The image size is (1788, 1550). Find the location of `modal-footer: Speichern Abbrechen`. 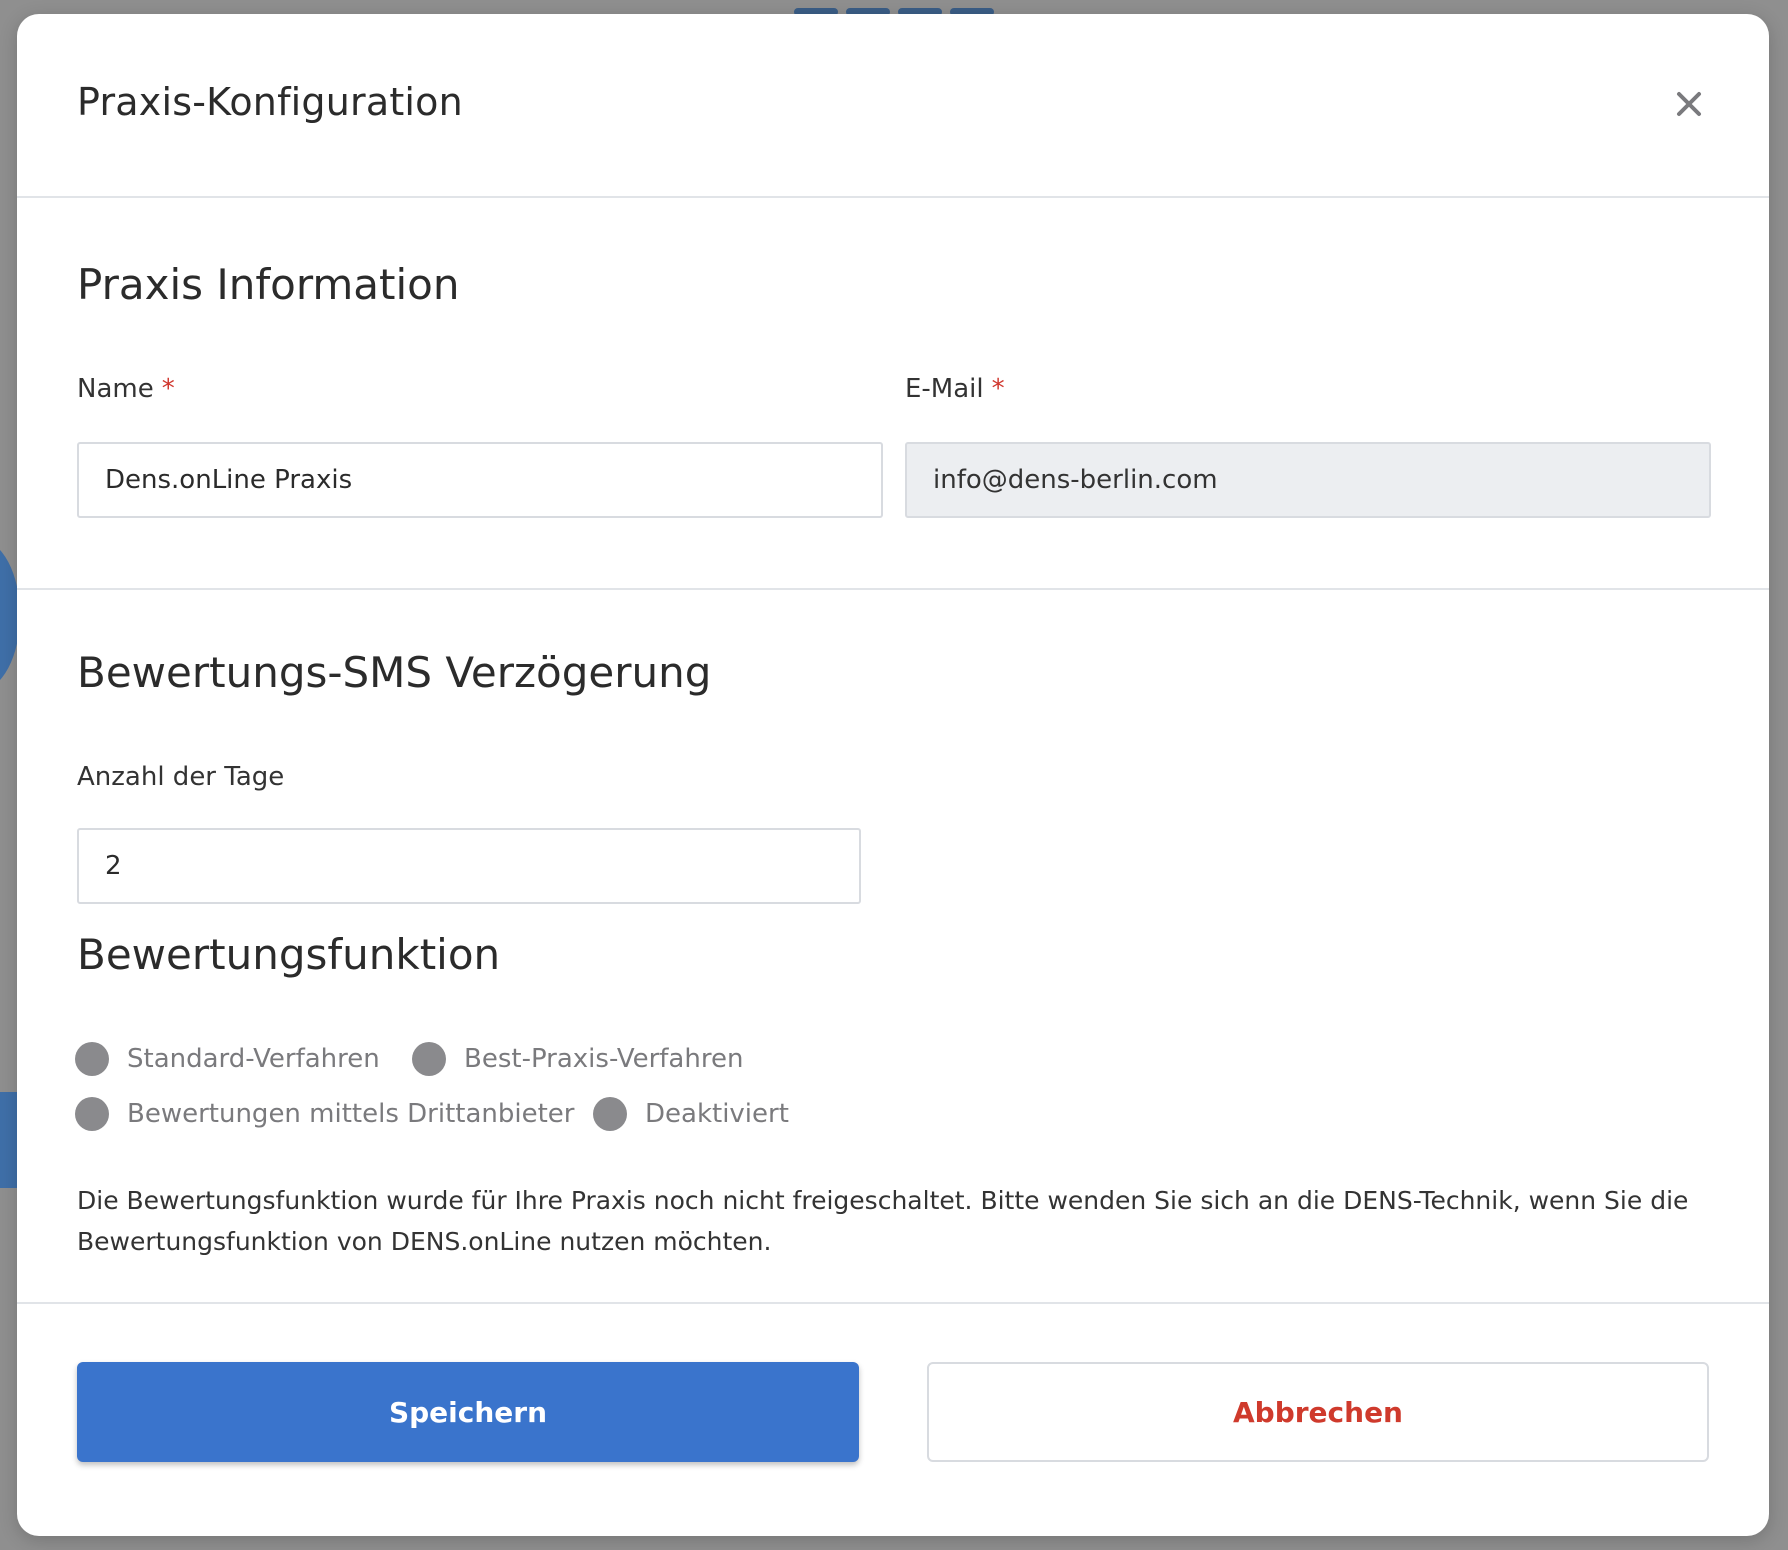

modal-footer: Speichern Abbrechen is located at coordinates (893, 1424).